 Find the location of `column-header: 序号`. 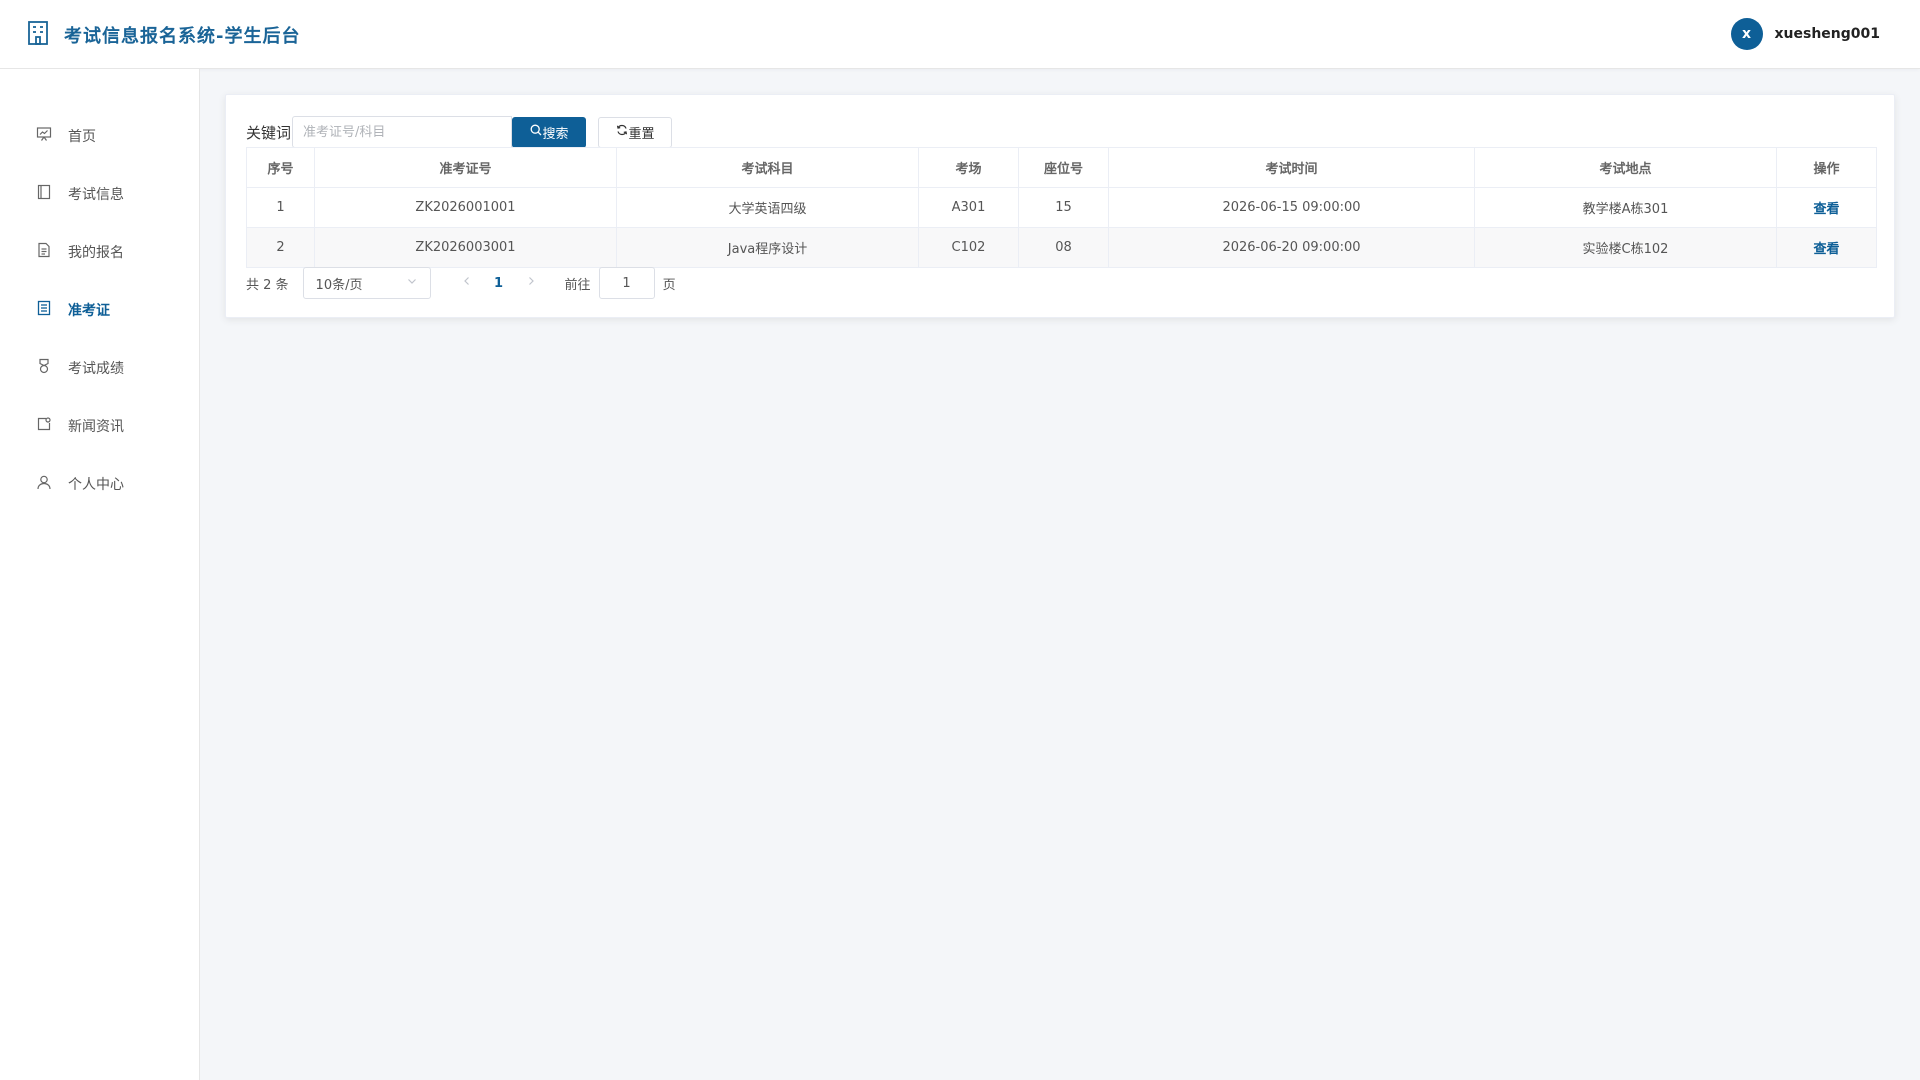

column-header: 序号 is located at coordinates (280, 167).